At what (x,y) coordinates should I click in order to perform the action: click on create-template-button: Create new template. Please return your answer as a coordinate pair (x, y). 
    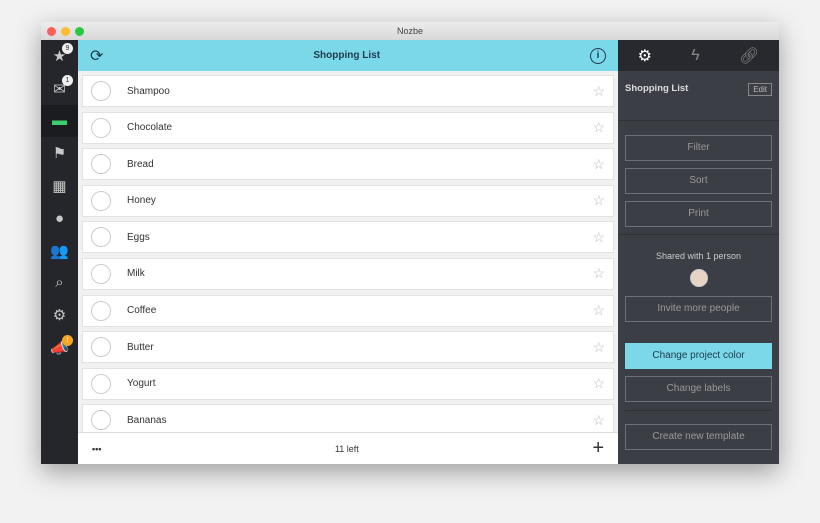
    Looking at the image, I should click on (698, 437).